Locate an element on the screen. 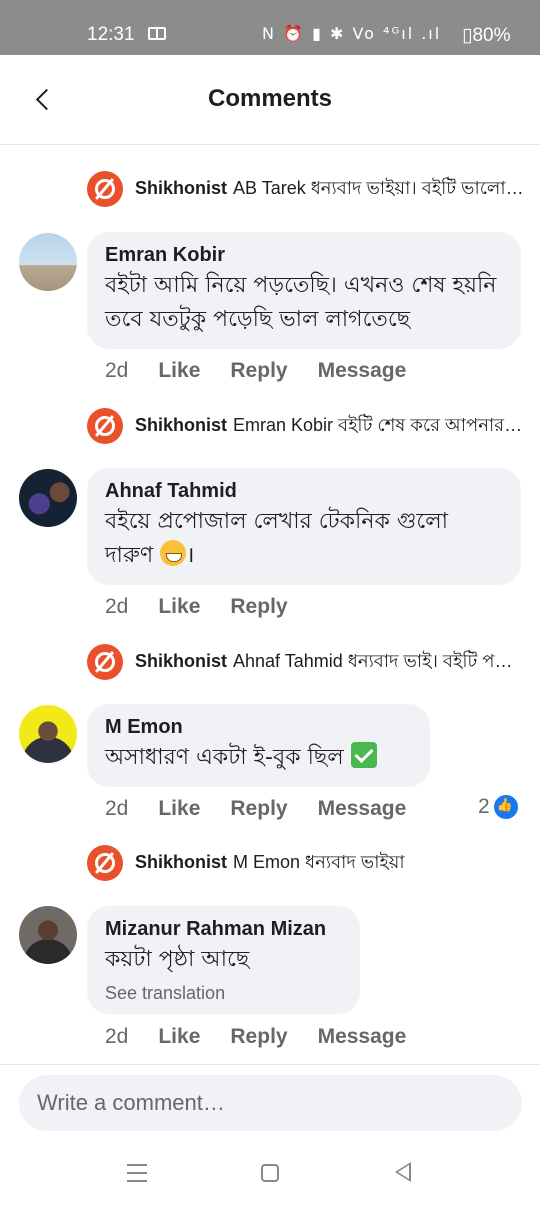 This screenshot has width=540, height=1206. page-title: Comments is located at coordinates (270, 98).